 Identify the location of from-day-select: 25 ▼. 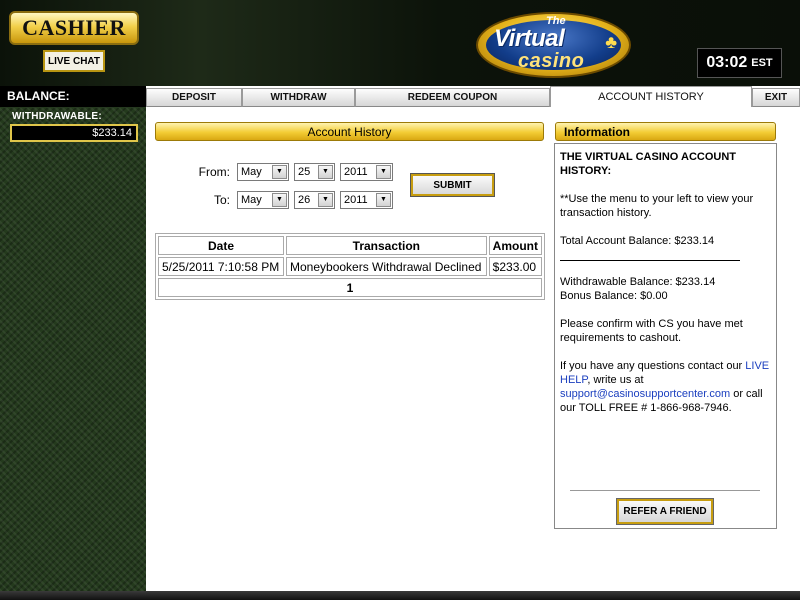
(314, 171).